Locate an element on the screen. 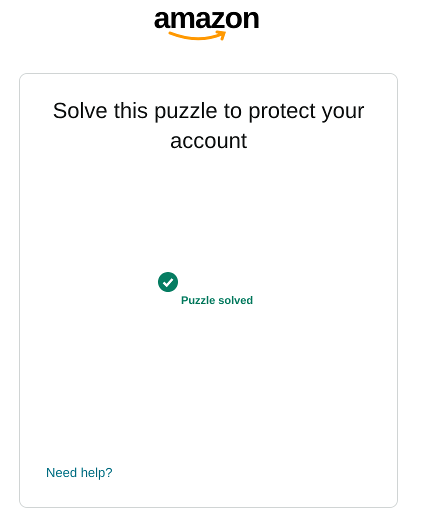 The height and width of the screenshot is (516, 423). status-message: Puzzle solved is located at coordinates (217, 301).